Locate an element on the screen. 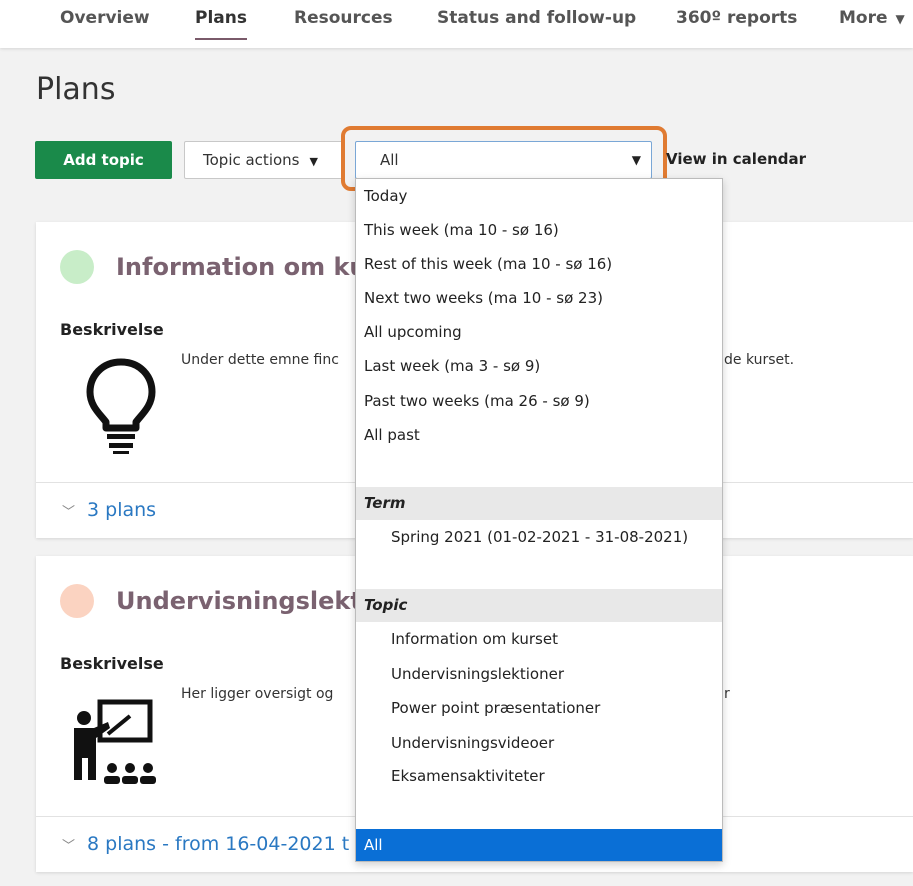  group-header-term: Term is located at coordinates (539, 503).